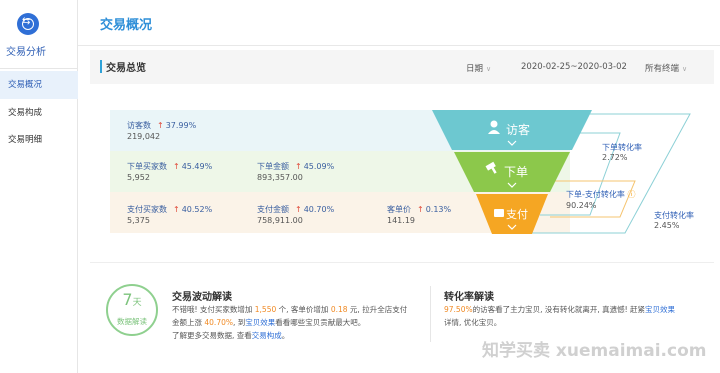  What do you see at coordinates (144, 136) in the screenshot?
I see `metric-value: 219,042` at bounding box center [144, 136].